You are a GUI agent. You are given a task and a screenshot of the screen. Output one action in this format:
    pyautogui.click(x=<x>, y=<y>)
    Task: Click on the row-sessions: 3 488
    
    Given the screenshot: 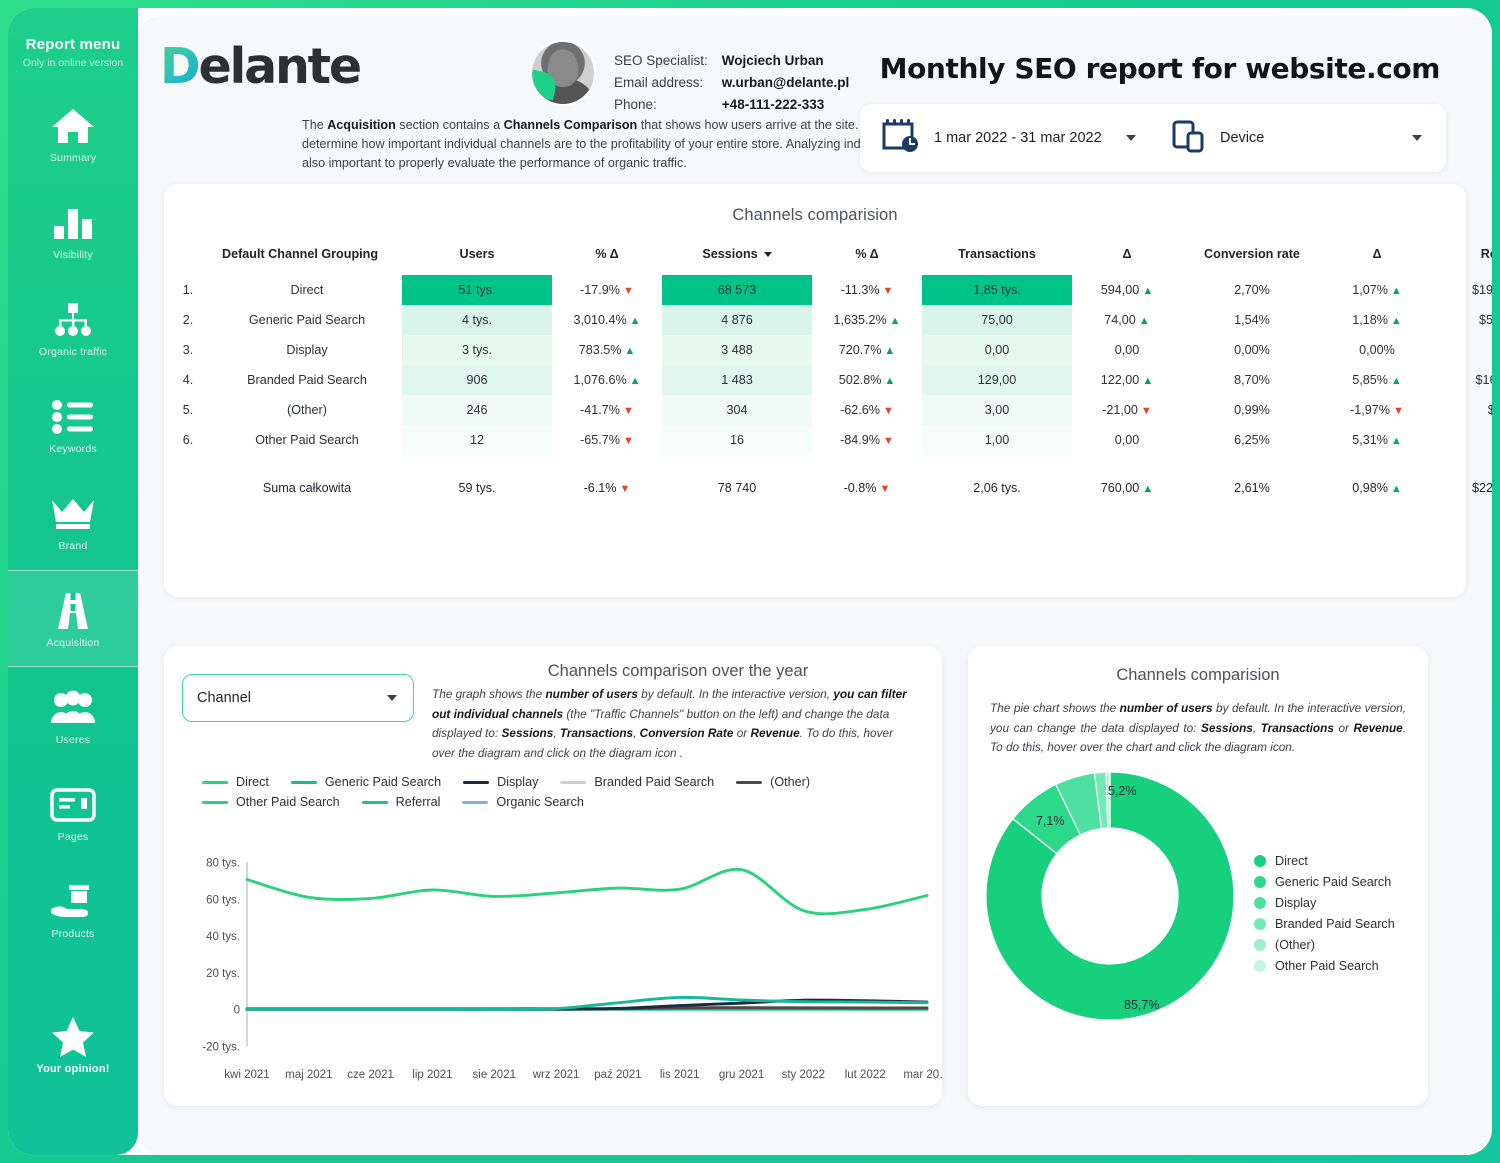 What is the action you would take?
    pyautogui.click(x=737, y=350)
    